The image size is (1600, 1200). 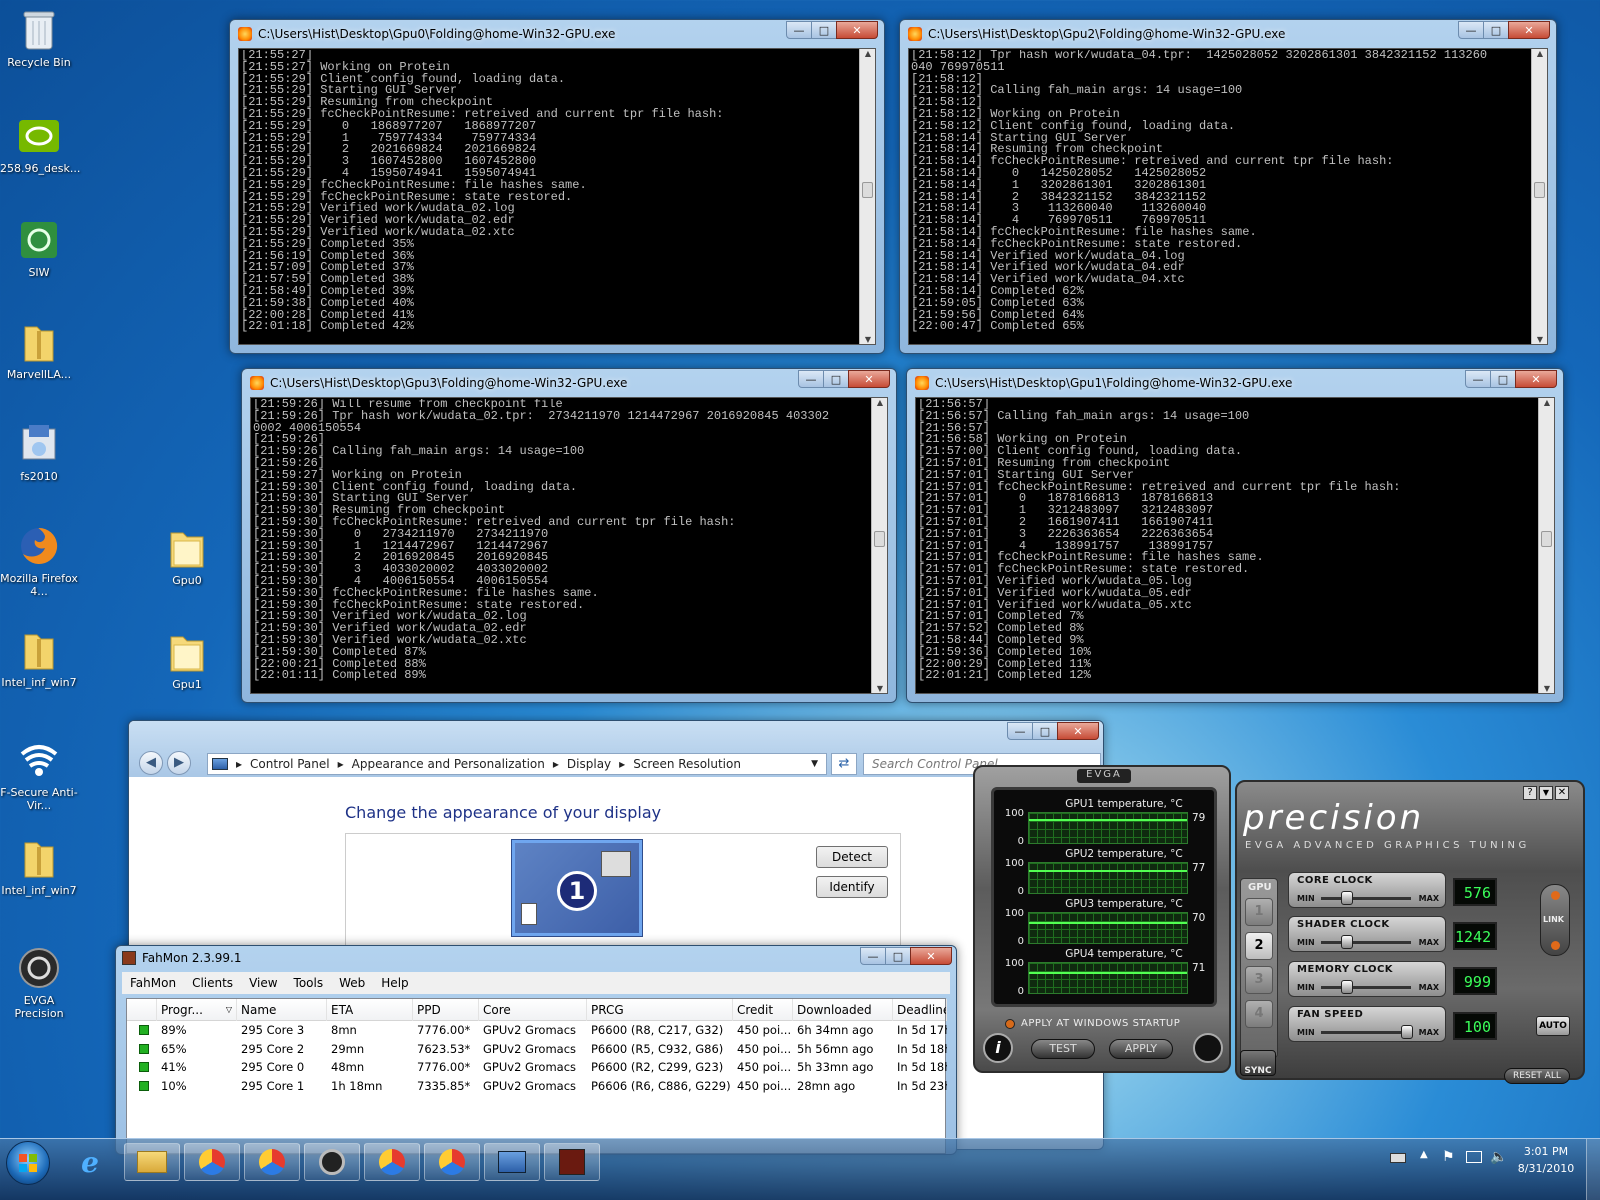 What do you see at coordinates (512, 1162) in the screenshot?
I see `taskbar-control-panel` at bounding box center [512, 1162].